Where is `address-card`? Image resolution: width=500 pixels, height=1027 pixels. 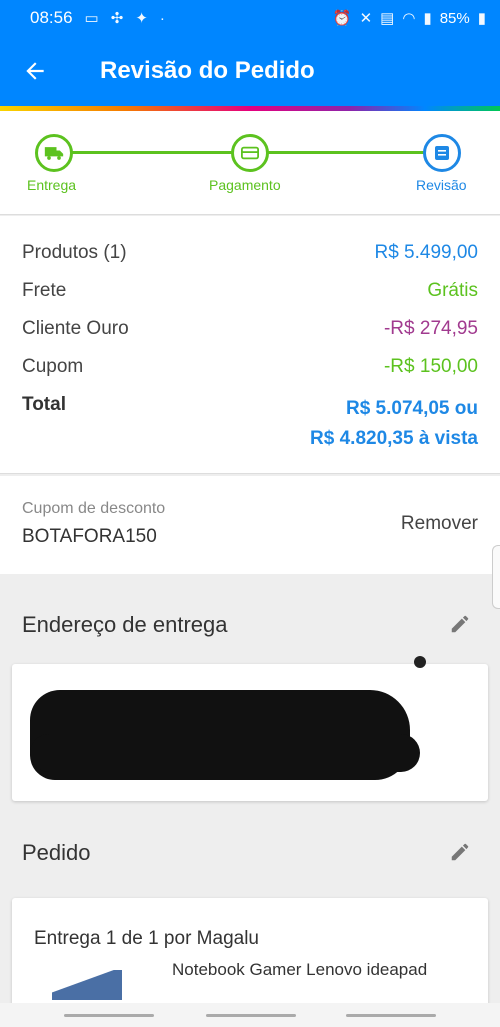
address-card is located at coordinates (250, 732).